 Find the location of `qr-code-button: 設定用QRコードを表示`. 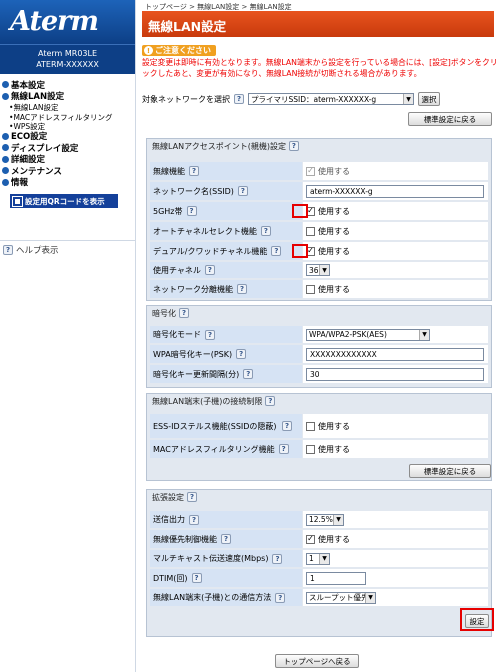

qr-code-button: 設定用QRコードを表示 is located at coordinates (64, 201).